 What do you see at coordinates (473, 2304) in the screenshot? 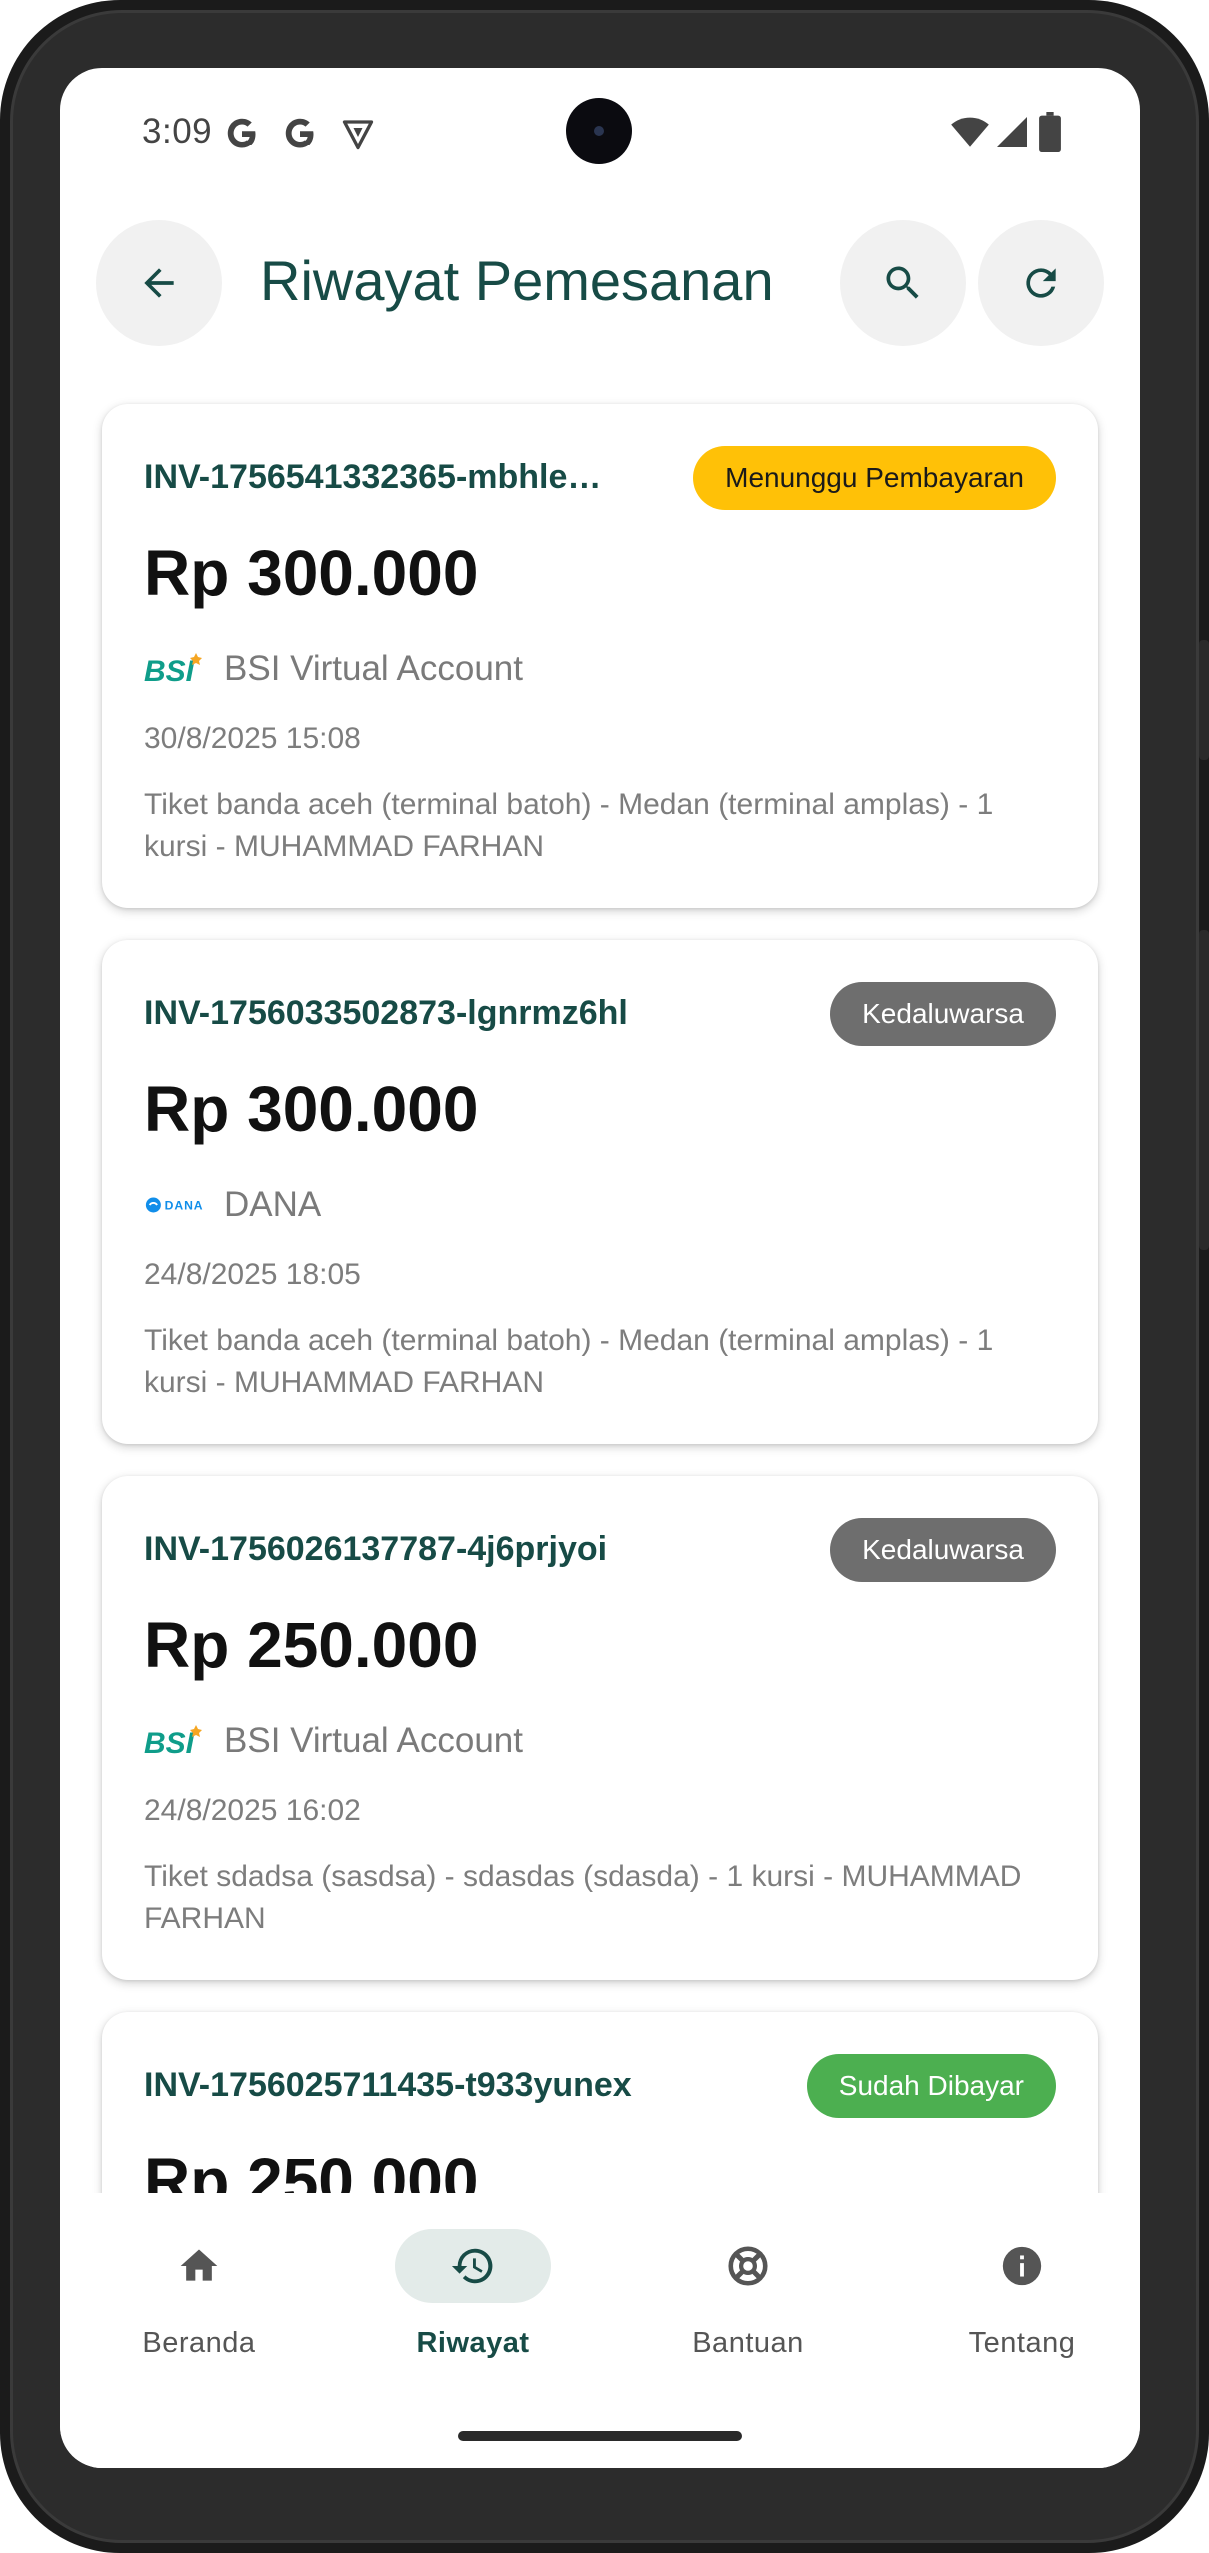
I see `nav-item-riwayat: Riwayat` at bounding box center [473, 2304].